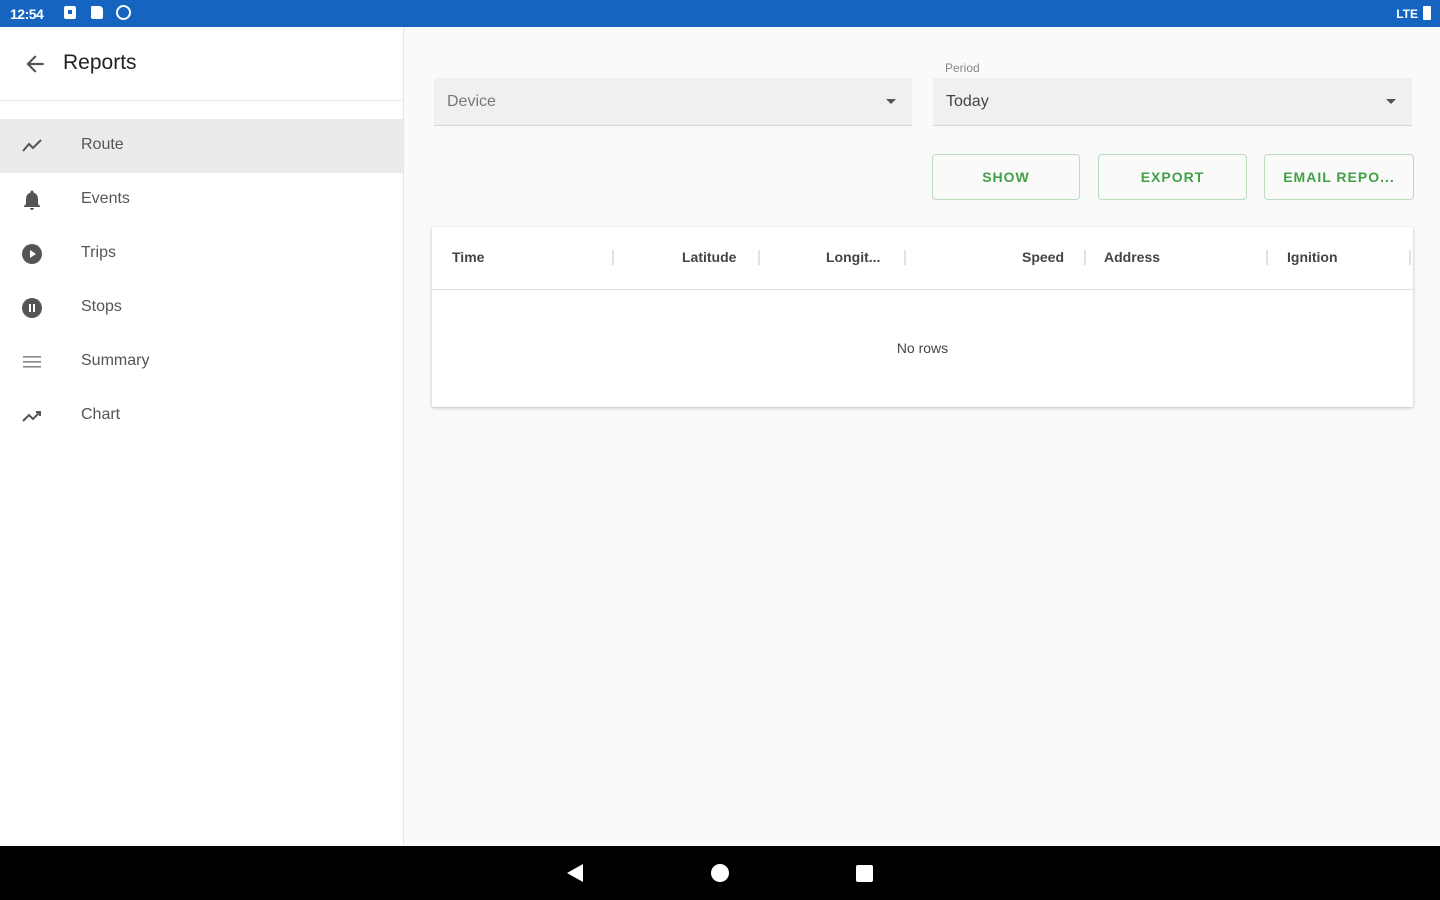  I want to click on status-time: 12:54, so click(27, 14).